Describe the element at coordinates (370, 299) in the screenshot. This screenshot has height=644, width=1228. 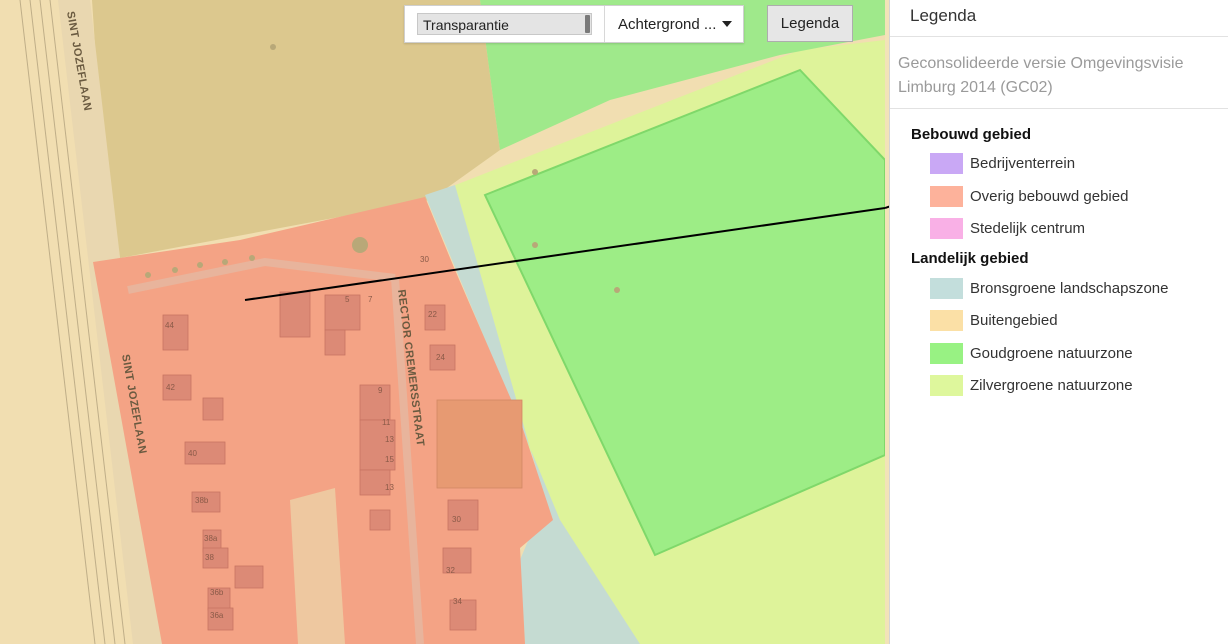
I see `house-number: 7` at that location.